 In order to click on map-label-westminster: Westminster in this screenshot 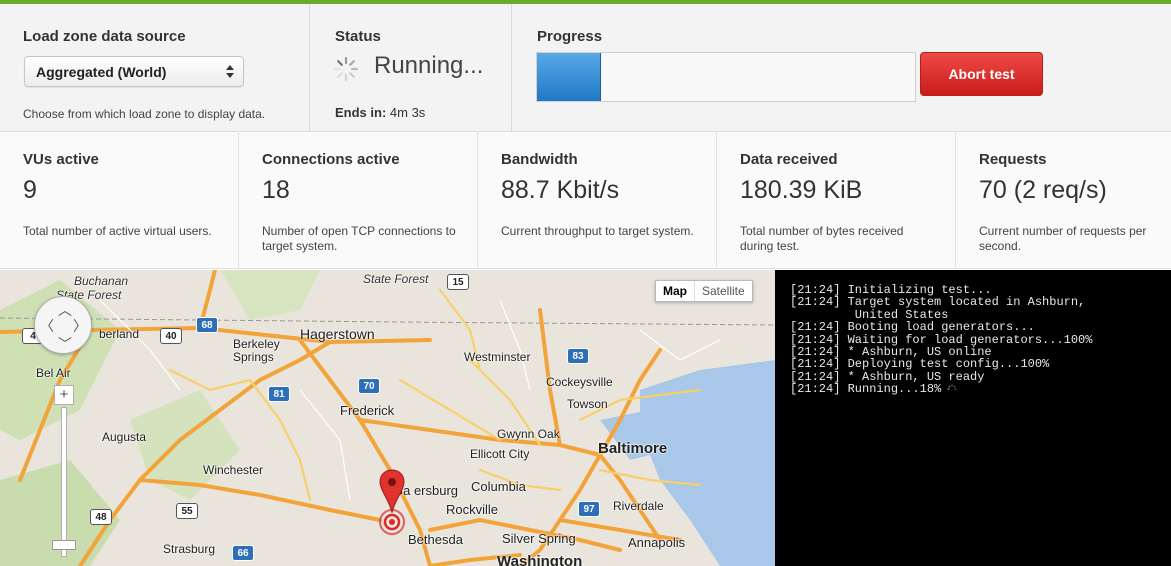, I will do `click(497, 357)`.